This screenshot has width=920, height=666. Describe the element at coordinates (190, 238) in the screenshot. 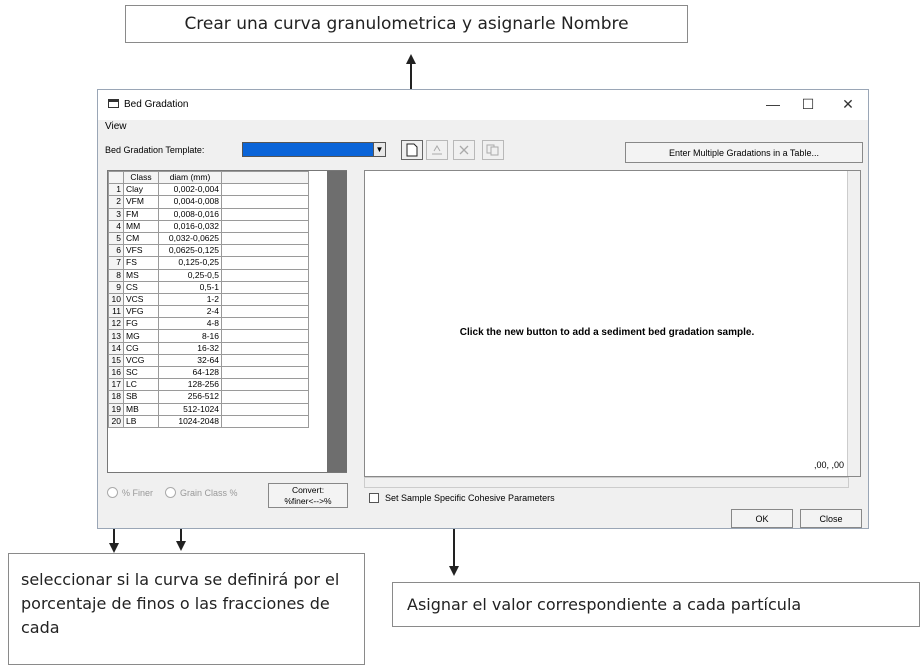

I see `diam-cell: 0,032-0,0625` at that location.